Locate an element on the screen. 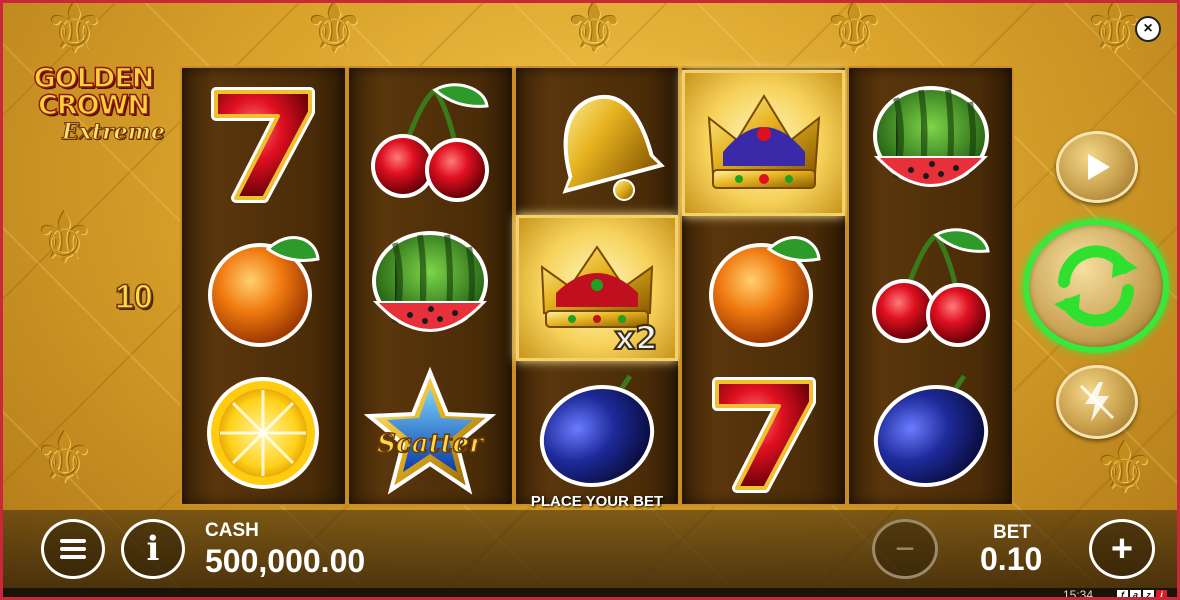 The width and height of the screenshot is (1180, 600). paylines-count: 10 is located at coordinates (133, 297).